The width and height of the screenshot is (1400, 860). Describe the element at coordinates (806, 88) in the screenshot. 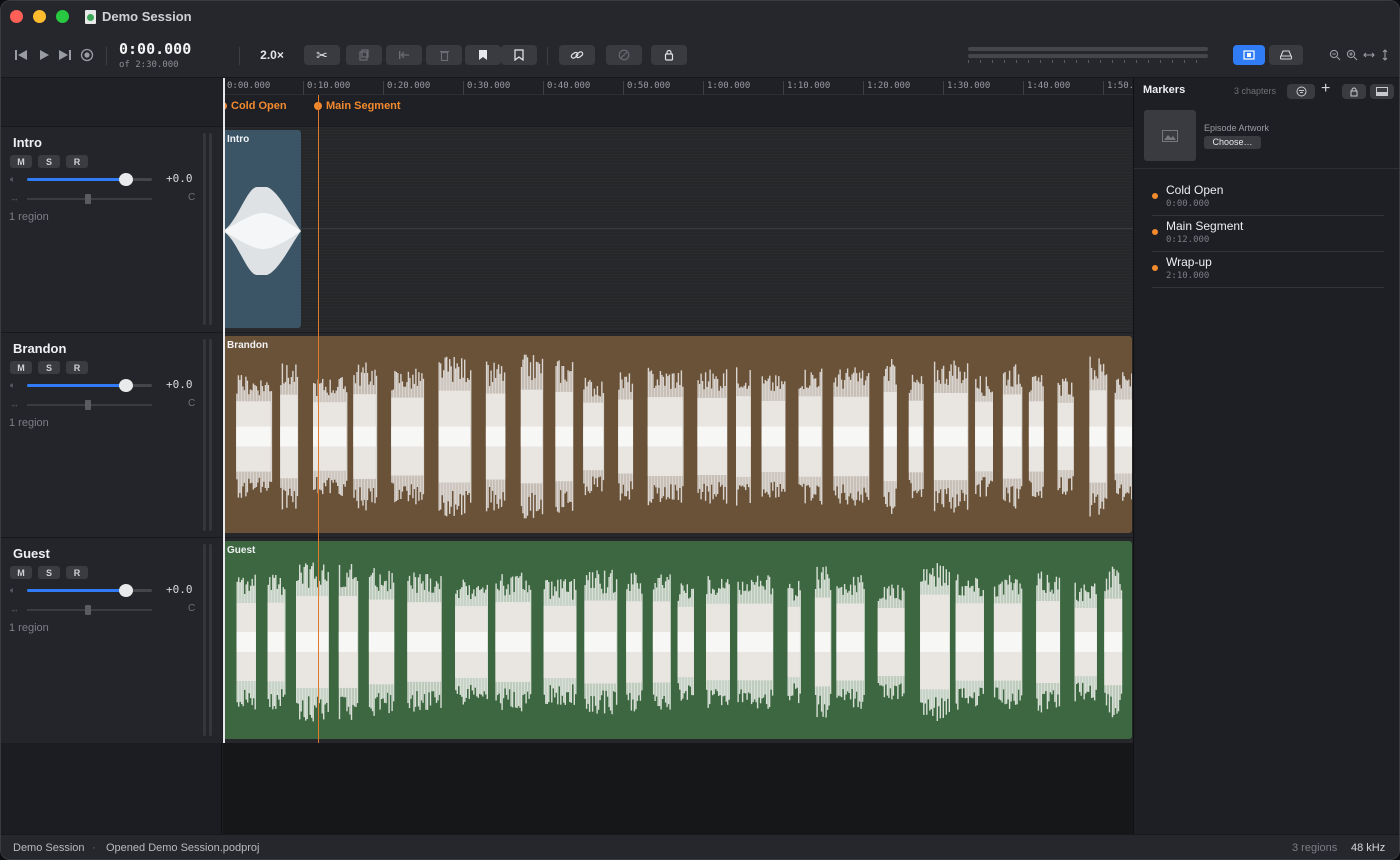

I see `ruler-tick: 1:10.000` at that location.